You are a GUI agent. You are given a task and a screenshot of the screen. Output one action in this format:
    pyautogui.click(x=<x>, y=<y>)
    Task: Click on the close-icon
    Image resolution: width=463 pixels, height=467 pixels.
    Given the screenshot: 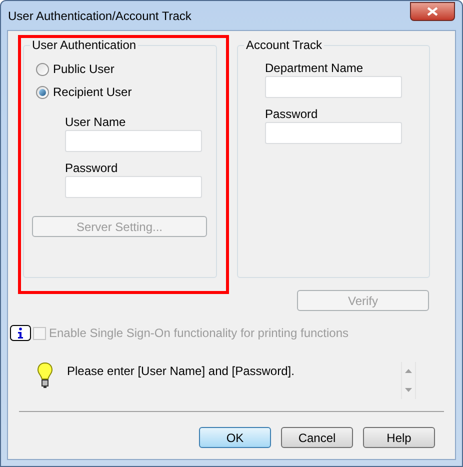 What is the action you would take?
    pyautogui.click(x=432, y=11)
    